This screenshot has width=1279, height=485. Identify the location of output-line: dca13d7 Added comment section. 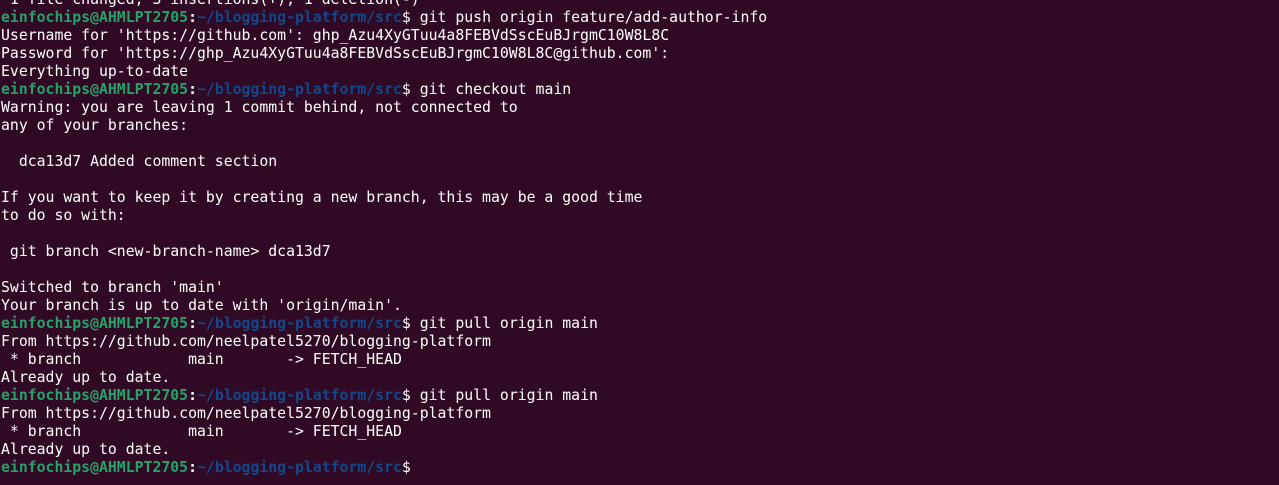
(640, 162).